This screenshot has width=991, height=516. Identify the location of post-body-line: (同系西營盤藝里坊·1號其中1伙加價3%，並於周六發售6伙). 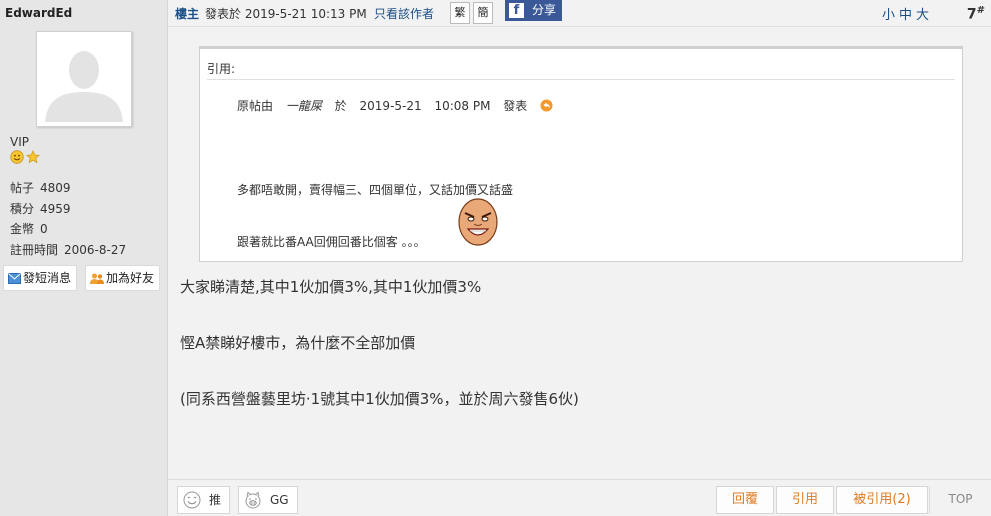
(379, 399).